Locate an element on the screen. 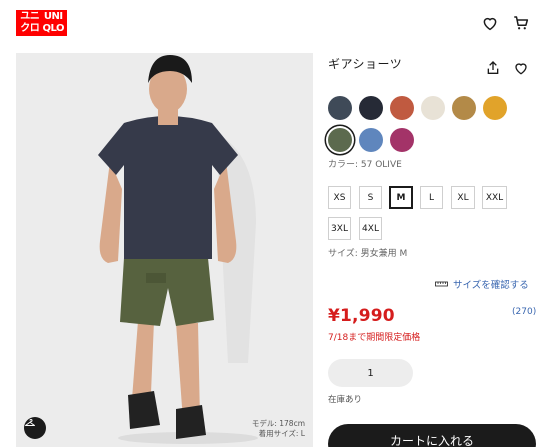  selected-size-label: サイズ: 男女兼用 M is located at coordinates (368, 254).